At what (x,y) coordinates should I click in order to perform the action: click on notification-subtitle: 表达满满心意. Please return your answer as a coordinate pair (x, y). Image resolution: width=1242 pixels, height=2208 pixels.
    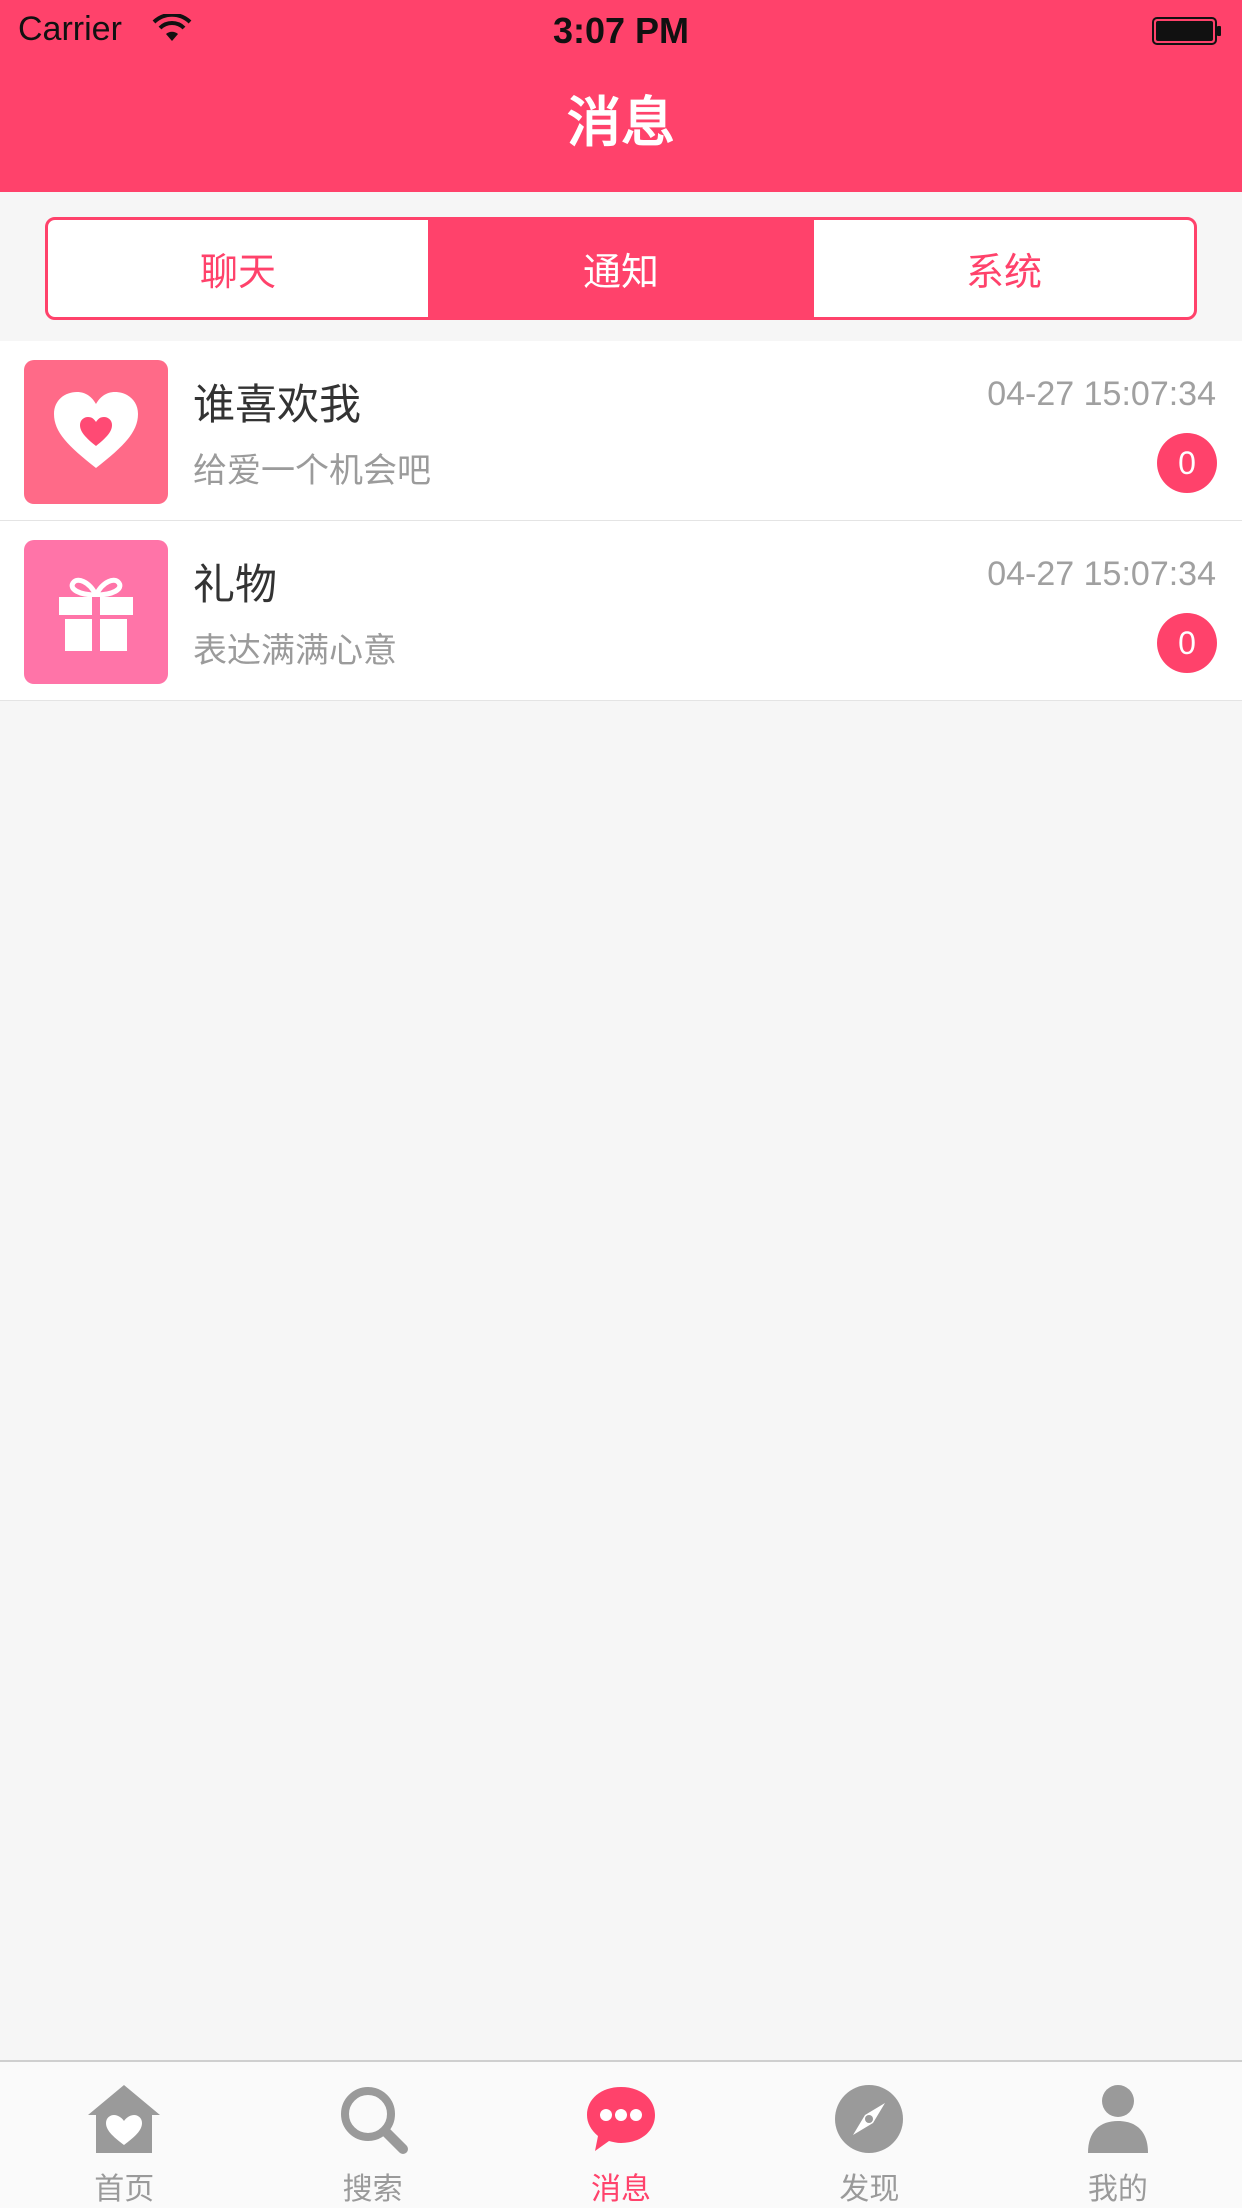
    Looking at the image, I should click on (295, 651).